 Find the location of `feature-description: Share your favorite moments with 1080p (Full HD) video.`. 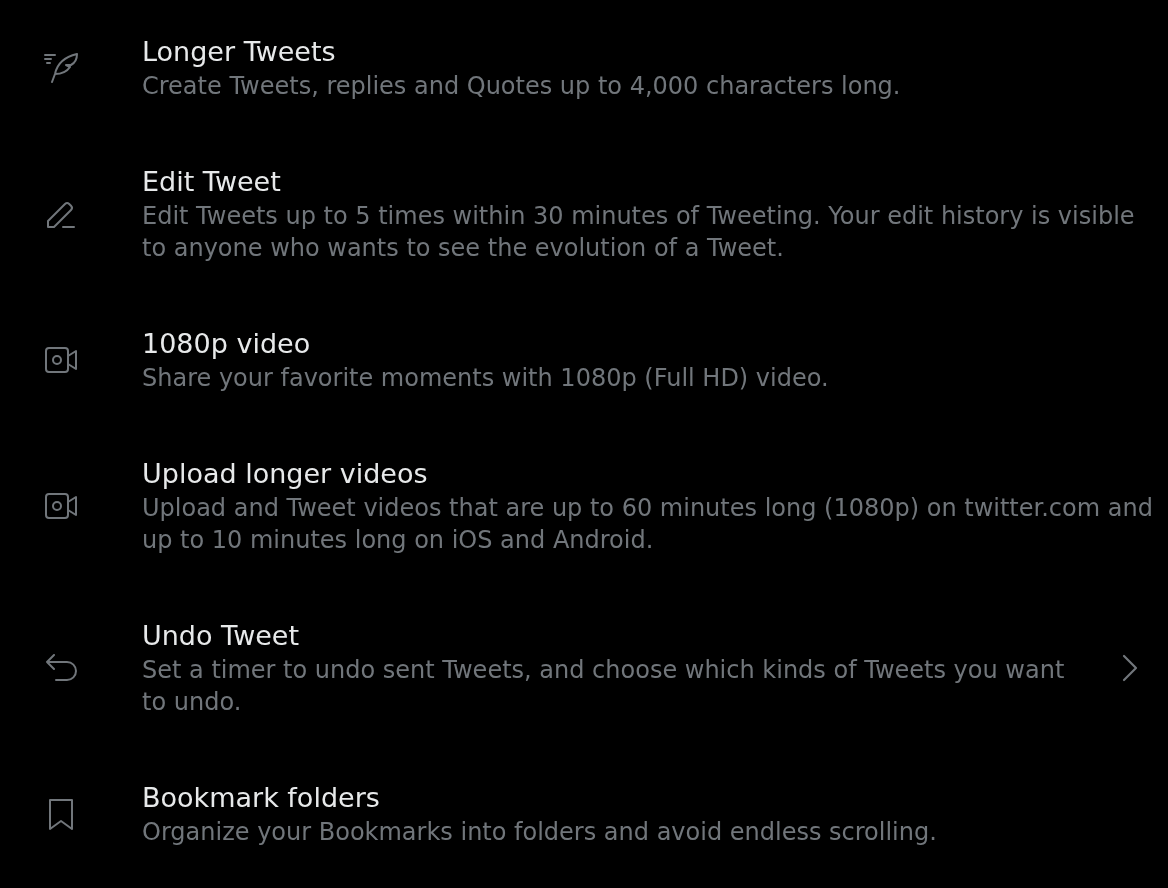

feature-description: Share your favorite moments with 1080p (Full HD) video. is located at coordinates (486, 378).